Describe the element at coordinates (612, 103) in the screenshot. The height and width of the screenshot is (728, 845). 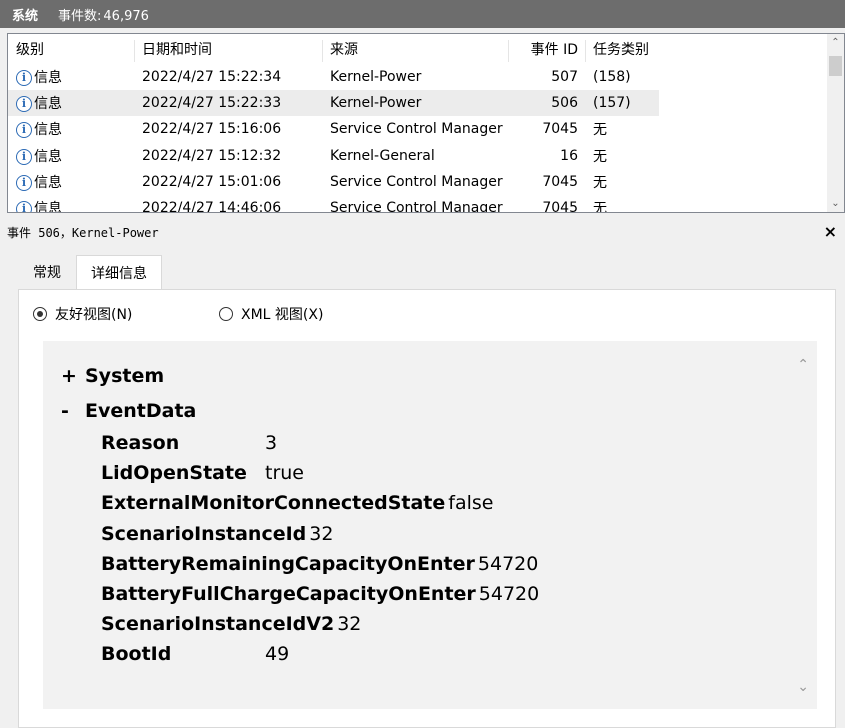
I see `category-cell: (157)` at that location.